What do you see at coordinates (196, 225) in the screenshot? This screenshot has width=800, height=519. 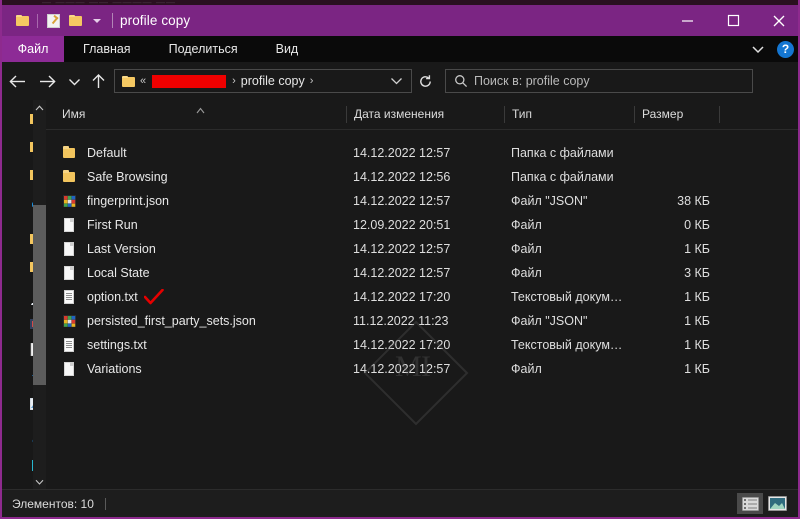 I see `file-name-cell: First Run` at bounding box center [196, 225].